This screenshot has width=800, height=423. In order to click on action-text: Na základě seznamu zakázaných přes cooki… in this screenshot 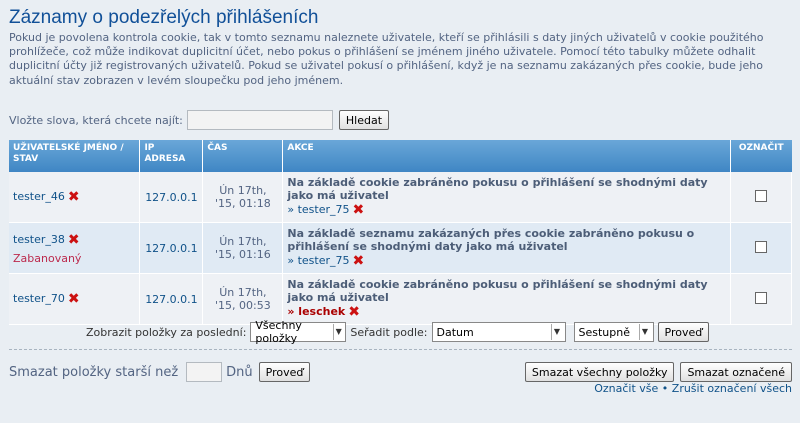, I will do `click(491, 240)`.